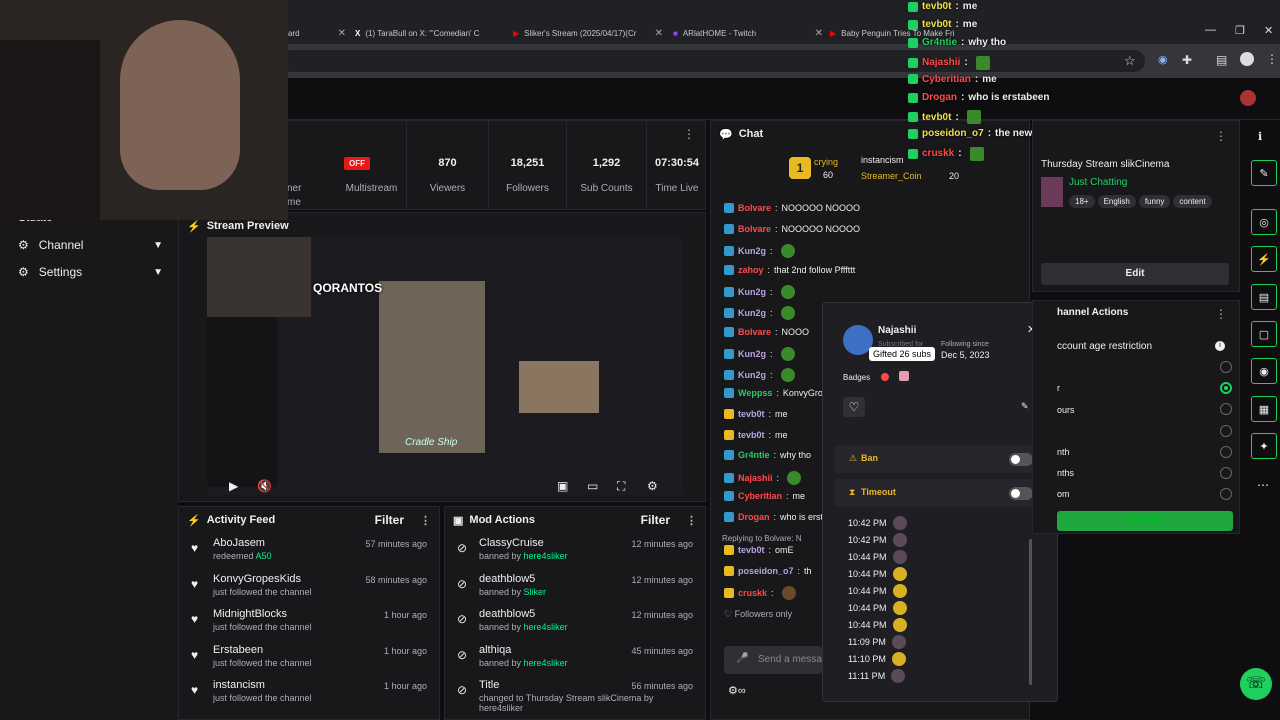  What do you see at coordinates (776, 517) in the screenshot?
I see `chat-message: Drogan: who is ersta` at bounding box center [776, 517].